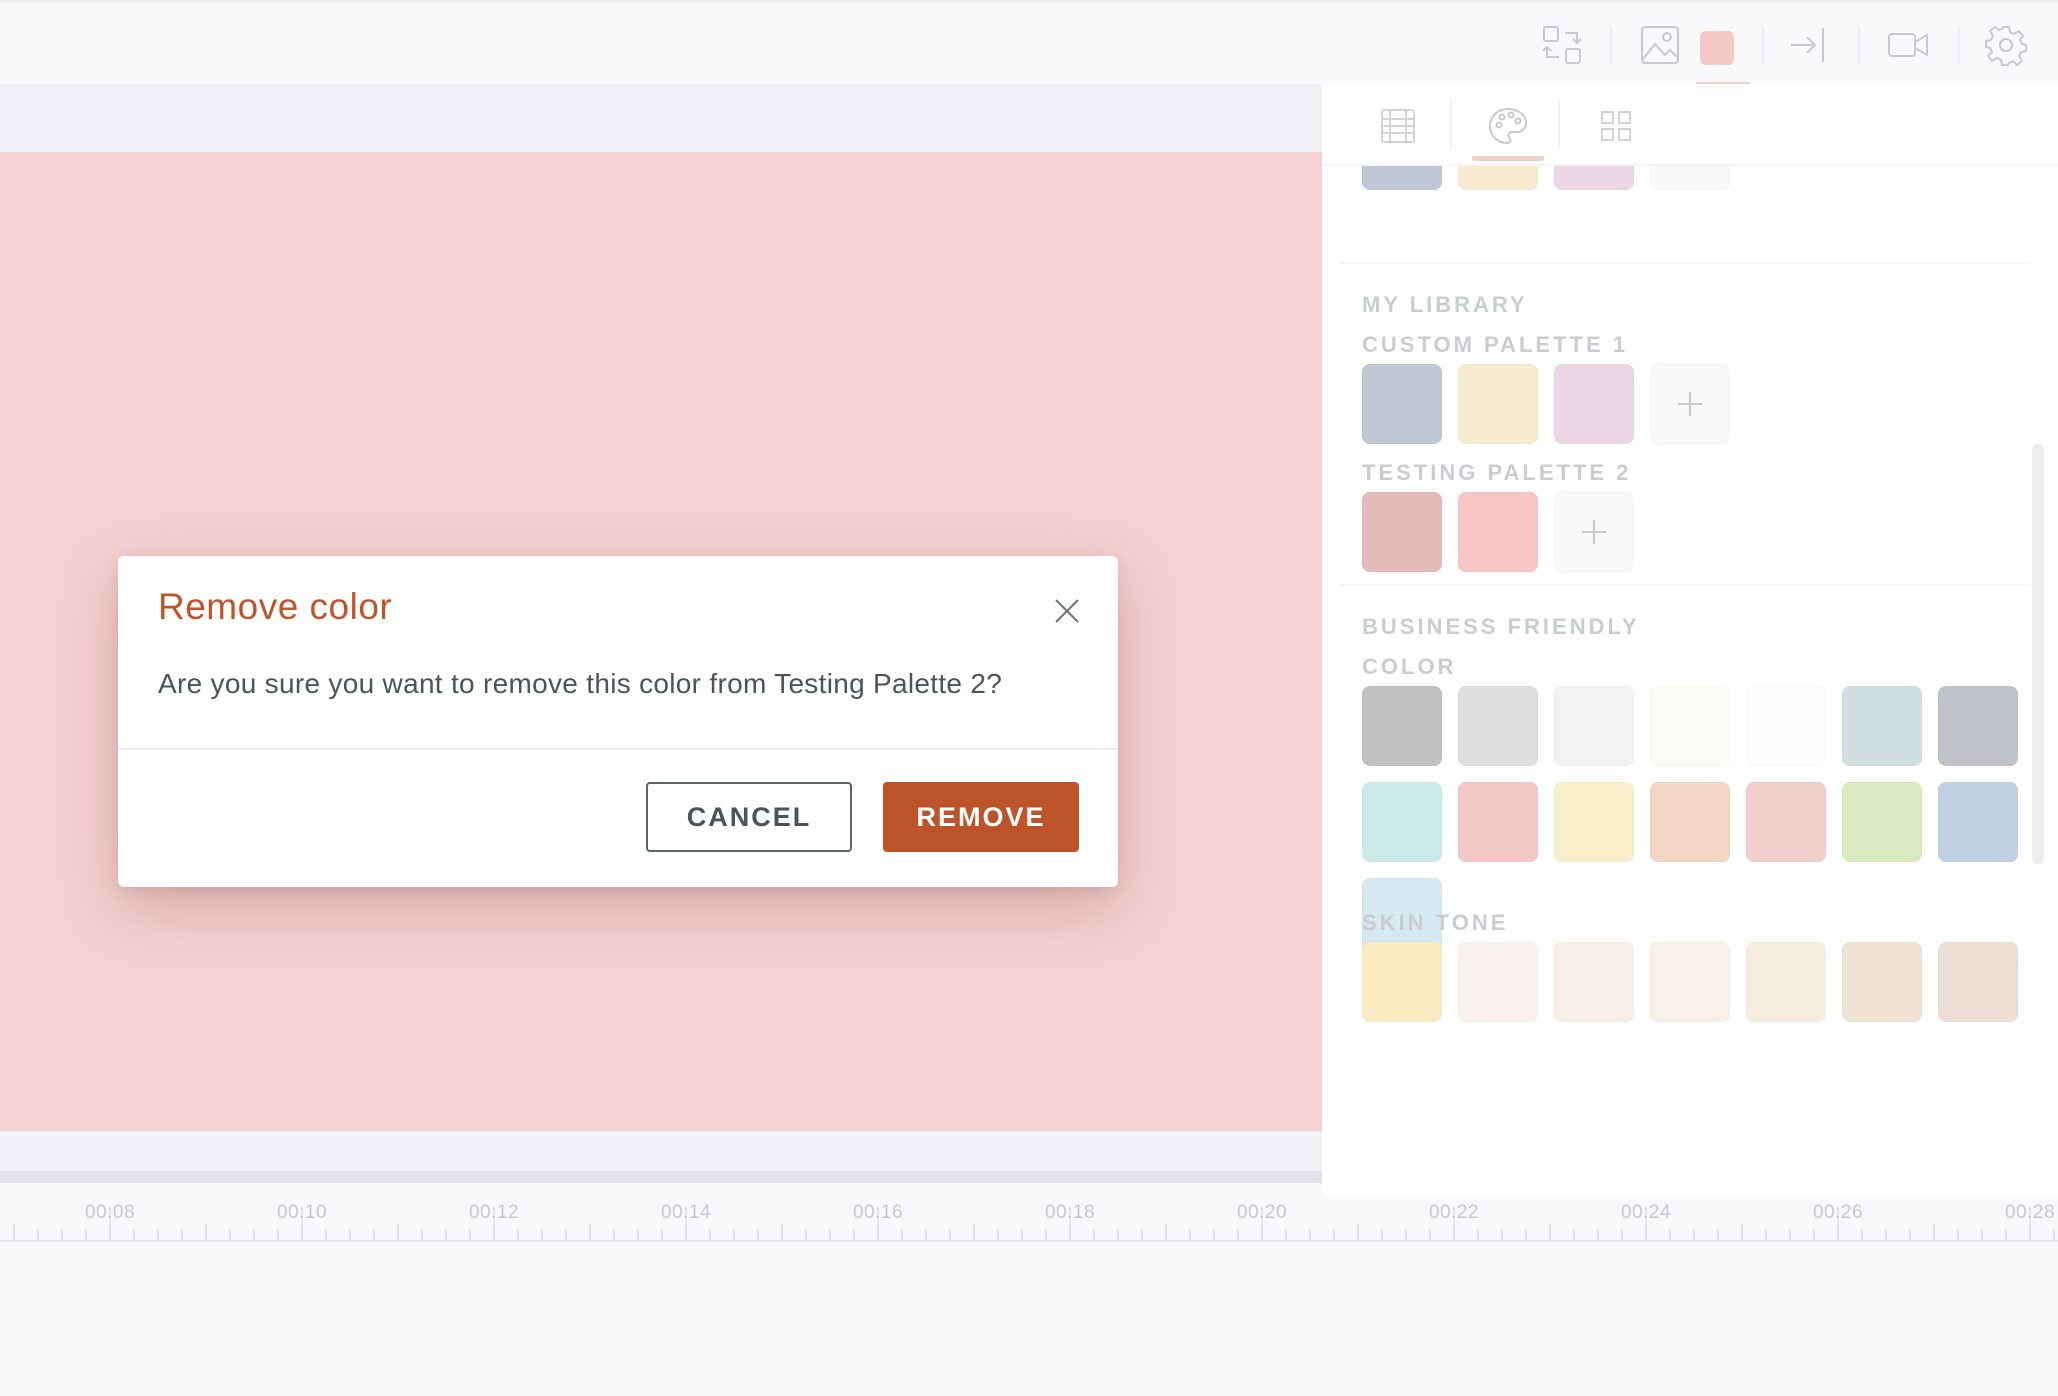 The height and width of the screenshot is (1396, 2058). What do you see at coordinates (275, 606) in the screenshot?
I see `dialog-title: Remove color` at bounding box center [275, 606].